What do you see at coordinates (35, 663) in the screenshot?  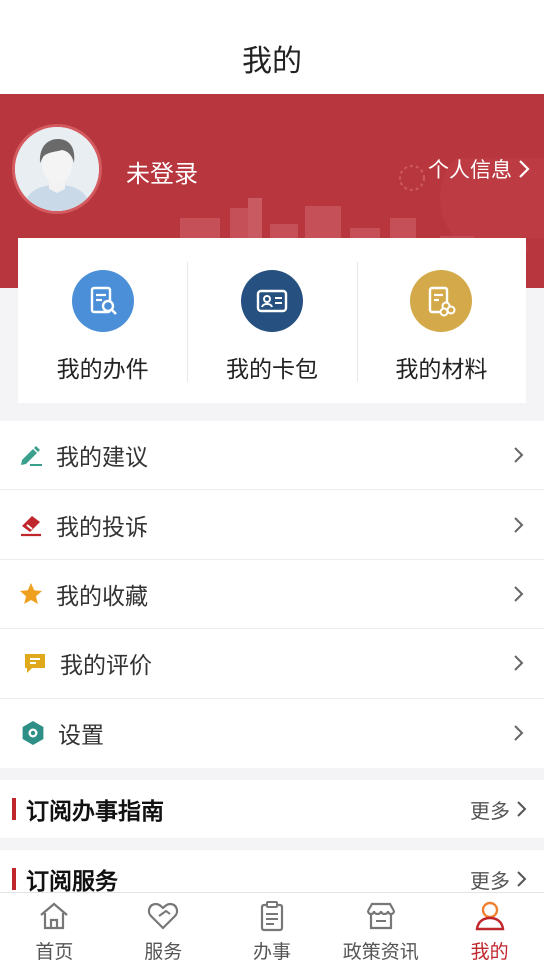 I see `comment-icon` at bounding box center [35, 663].